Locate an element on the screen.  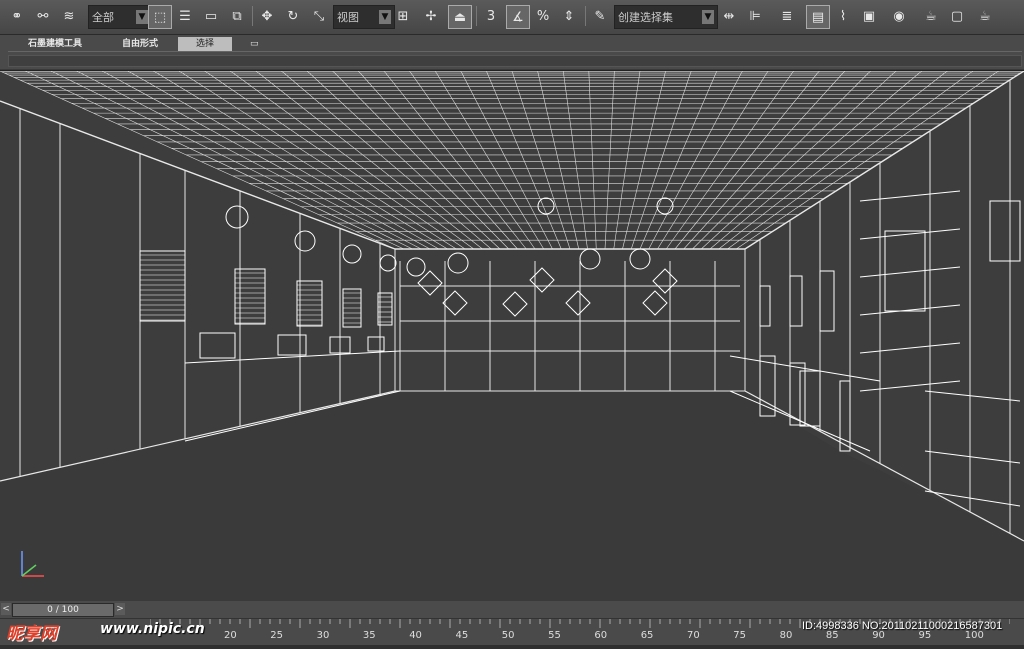
render-setup-icon: ☕ is located at coordinates (931, 16).